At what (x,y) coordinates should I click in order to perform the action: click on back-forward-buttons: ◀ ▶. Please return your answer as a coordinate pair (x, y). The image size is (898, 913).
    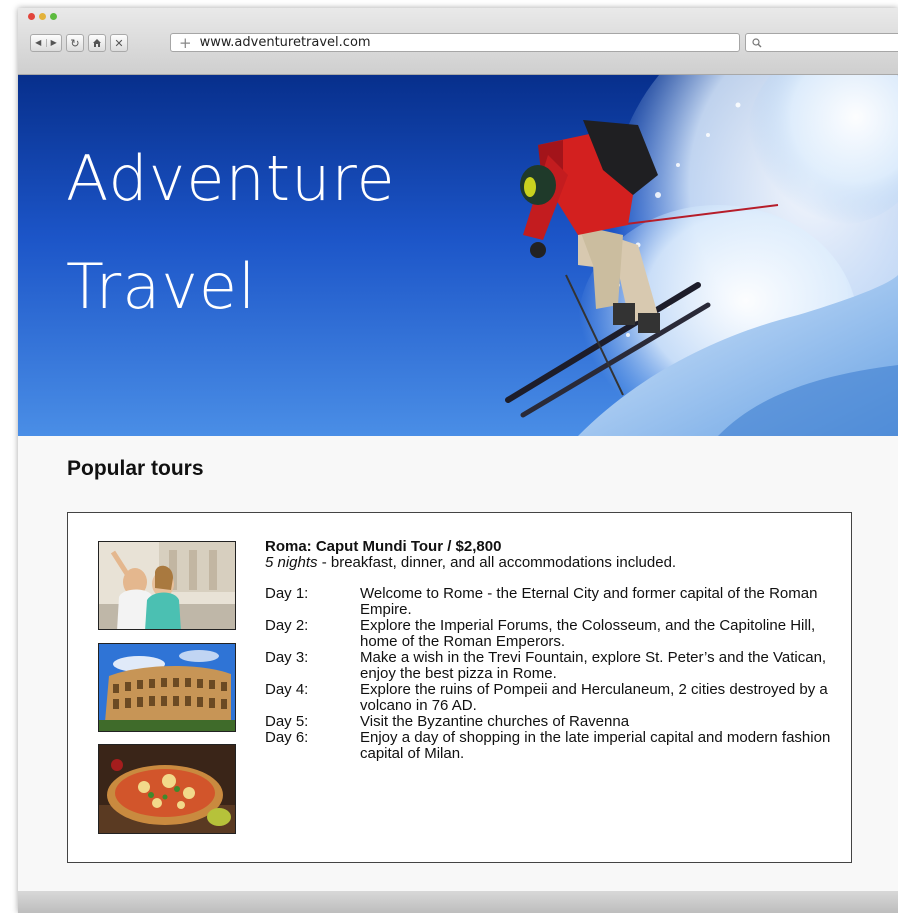
    Looking at the image, I should click on (46, 43).